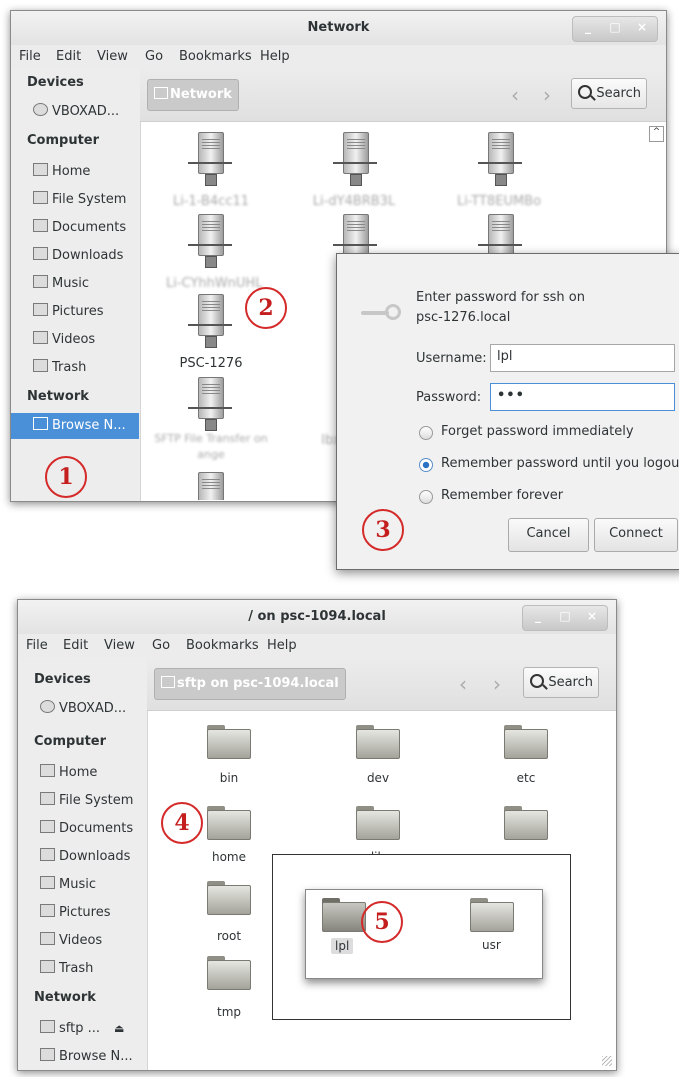 The height and width of the screenshot is (1077, 679). I want to click on folder-label-etc: etc, so click(526, 778).